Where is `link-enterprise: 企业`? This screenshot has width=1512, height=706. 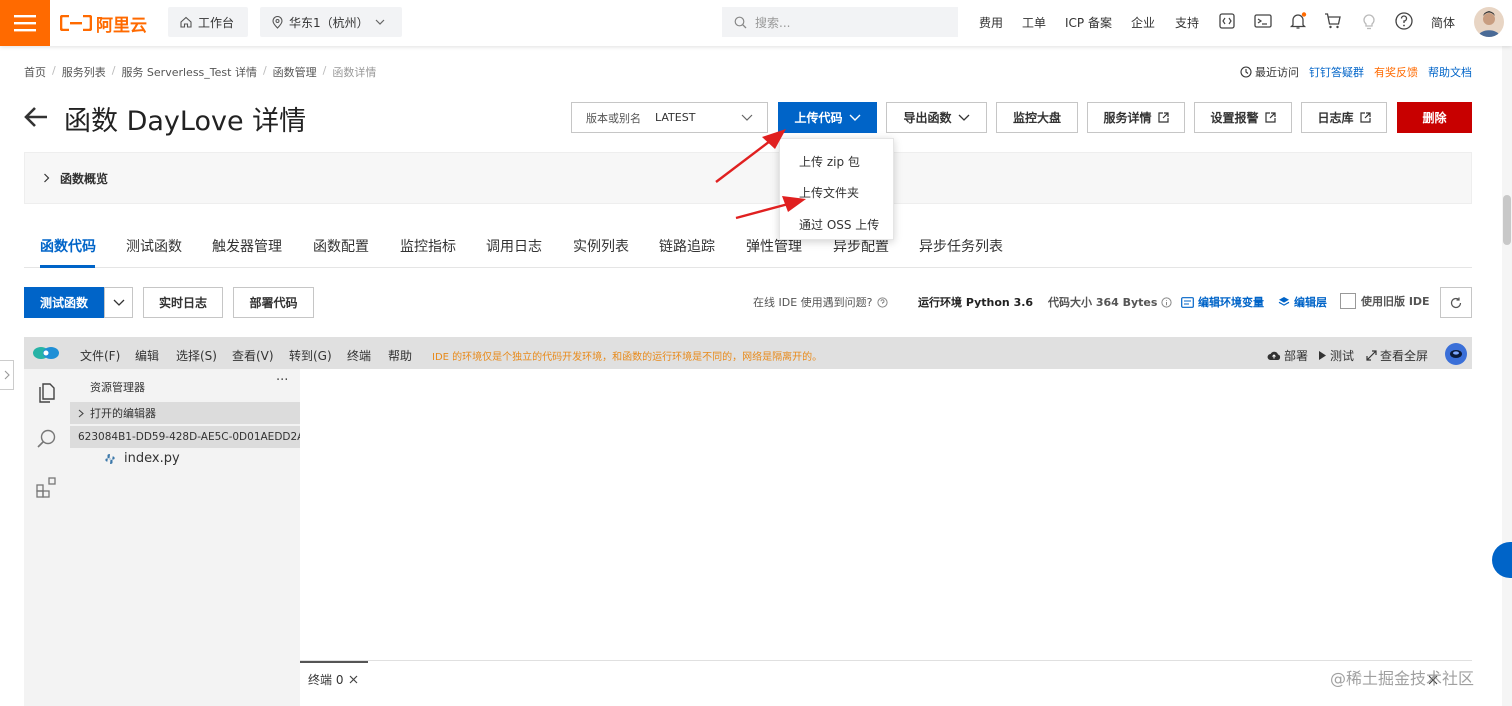
link-enterprise: 企业 is located at coordinates (1143, 22).